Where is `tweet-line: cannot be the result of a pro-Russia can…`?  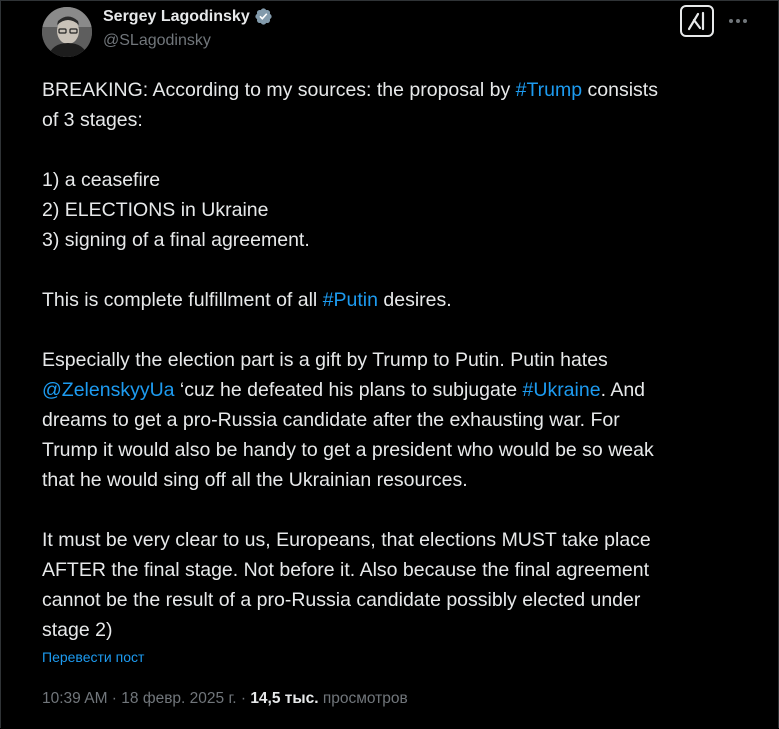 tweet-line: cannot be the result of a pro-Russia can… is located at coordinates (341, 600).